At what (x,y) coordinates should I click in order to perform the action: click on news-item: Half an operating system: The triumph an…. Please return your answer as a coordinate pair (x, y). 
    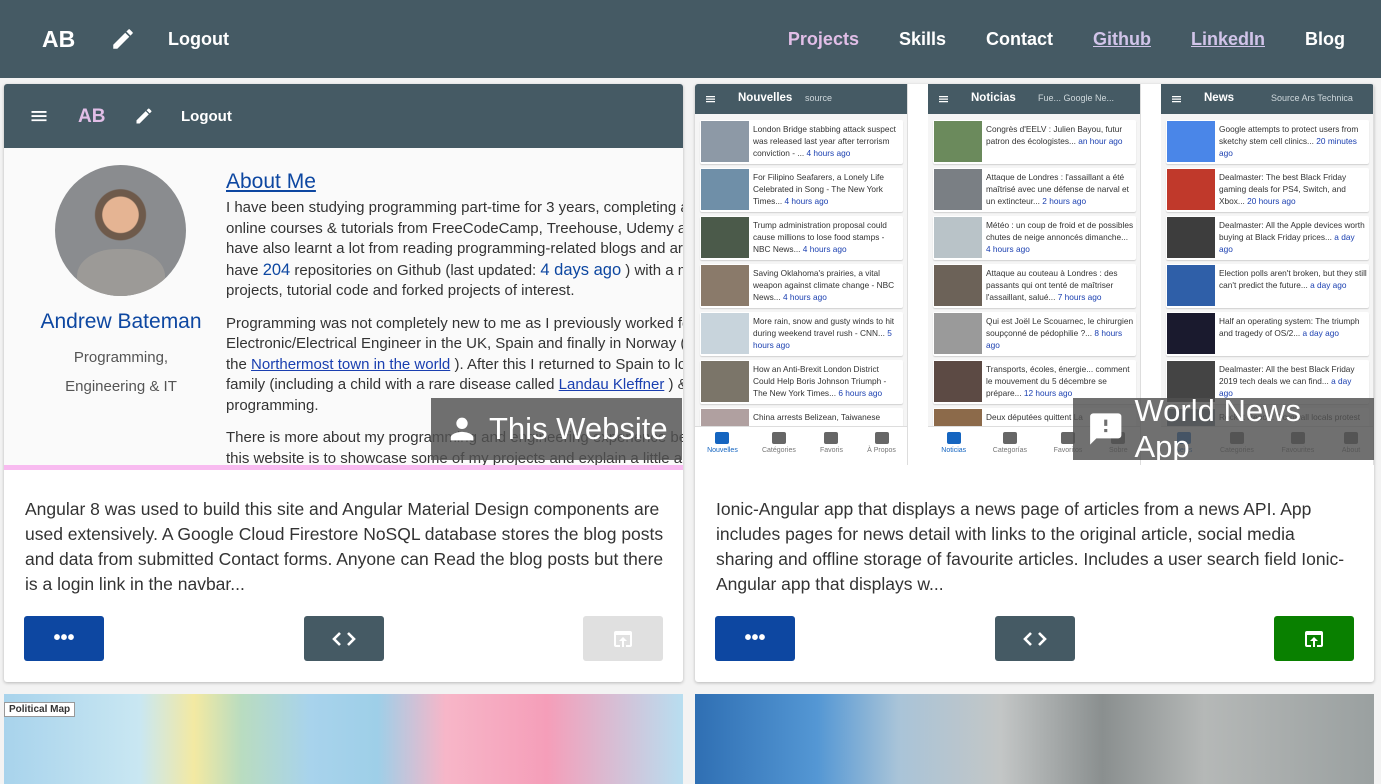
    Looking at the image, I should click on (1267, 334).